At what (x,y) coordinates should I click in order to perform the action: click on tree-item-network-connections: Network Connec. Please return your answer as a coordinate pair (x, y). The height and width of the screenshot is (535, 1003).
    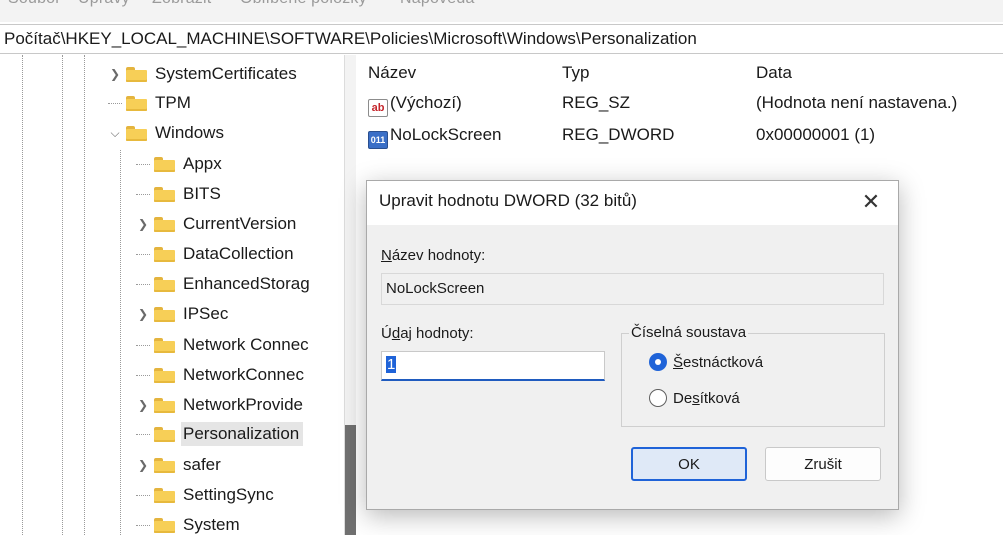
    Looking at the image, I should click on (224, 345).